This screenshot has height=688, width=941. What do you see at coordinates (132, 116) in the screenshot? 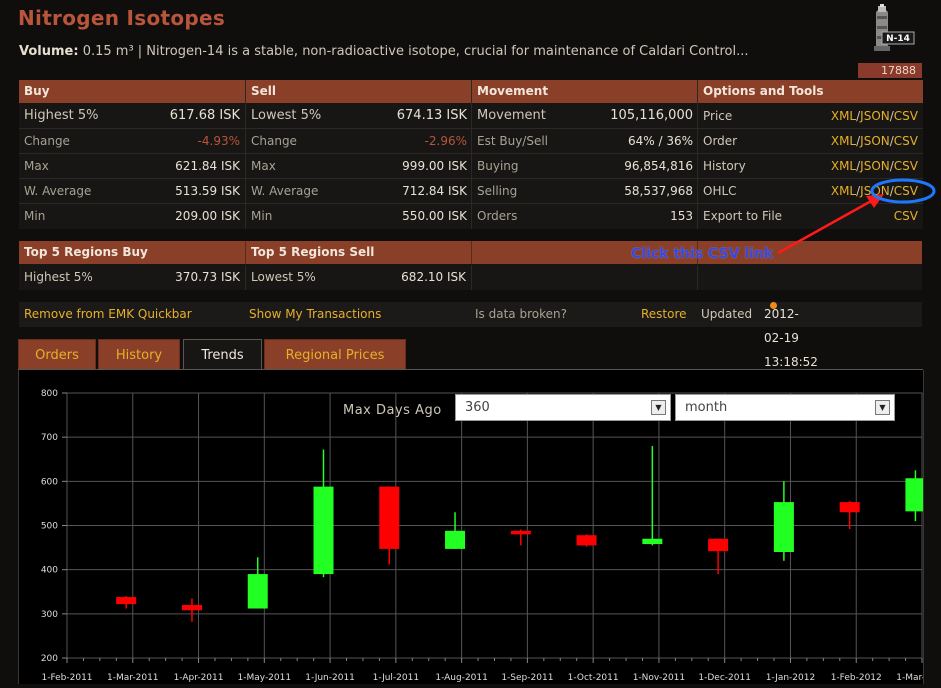
I see `buy-row-highest: Highest 5% 617.68 ISK` at bounding box center [132, 116].